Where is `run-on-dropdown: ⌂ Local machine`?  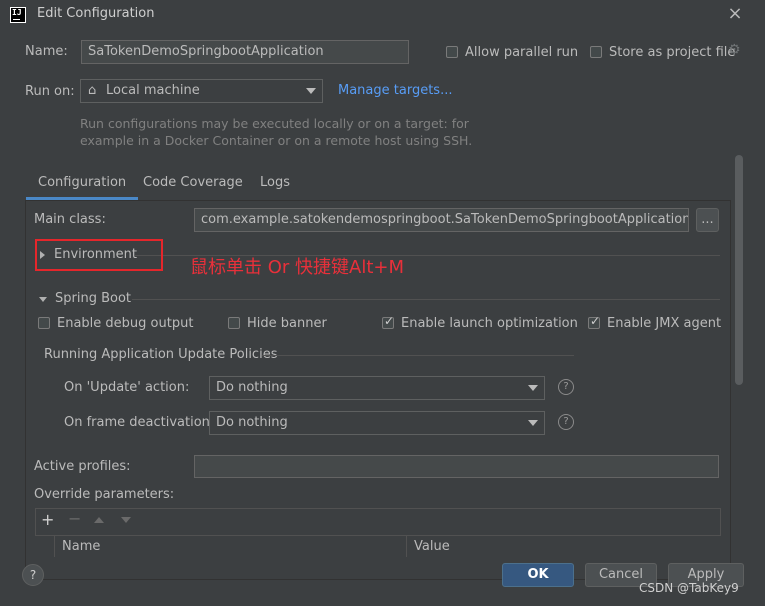 run-on-dropdown: ⌂ Local machine is located at coordinates (201, 91).